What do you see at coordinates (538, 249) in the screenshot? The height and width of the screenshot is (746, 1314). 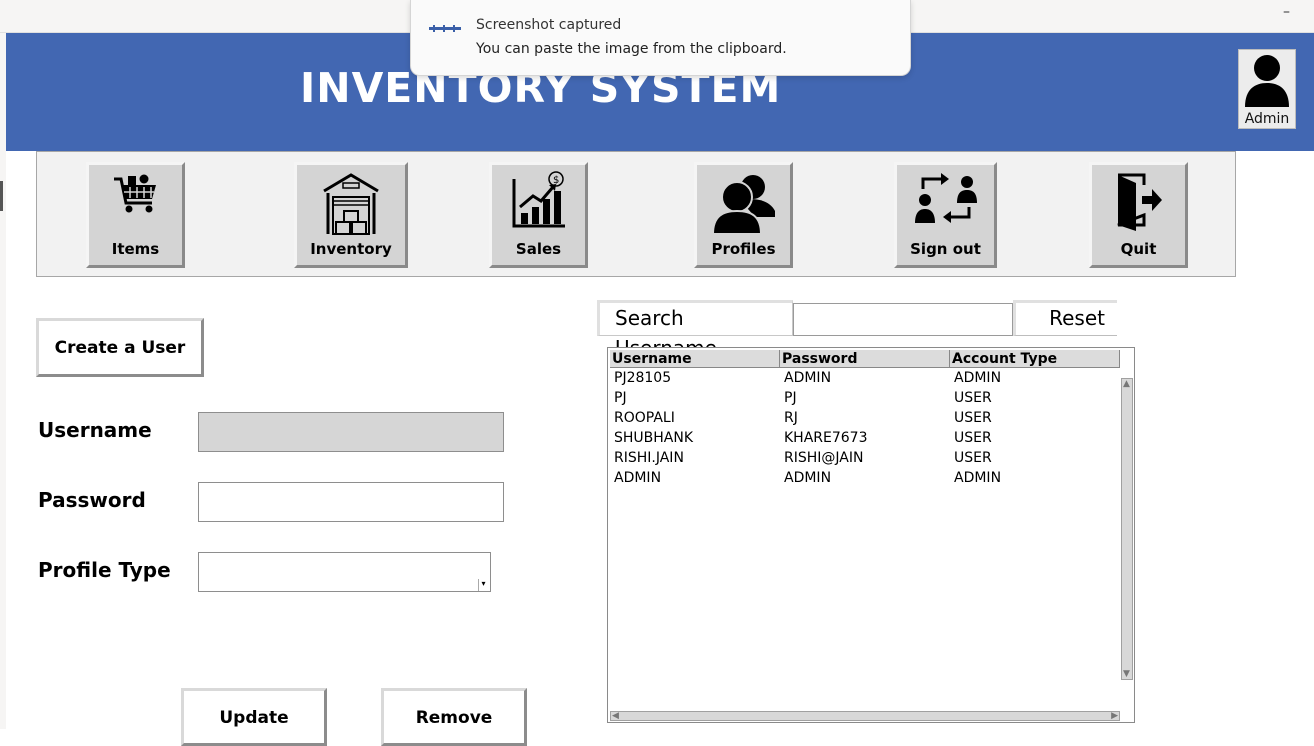 I see `sales-button-label: Sales` at bounding box center [538, 249].